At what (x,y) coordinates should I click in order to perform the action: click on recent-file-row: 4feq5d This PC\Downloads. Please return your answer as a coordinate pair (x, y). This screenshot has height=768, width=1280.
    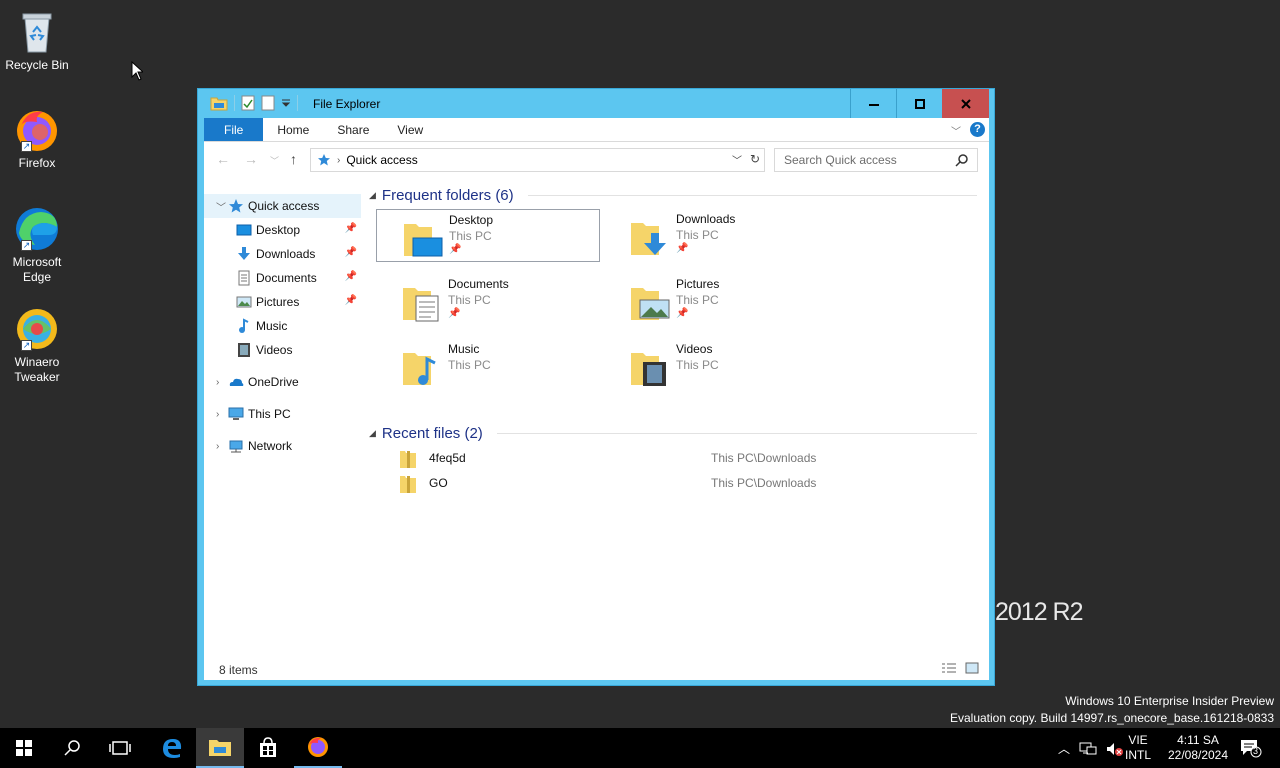
    Looking at the image, I should click on (689, 458).